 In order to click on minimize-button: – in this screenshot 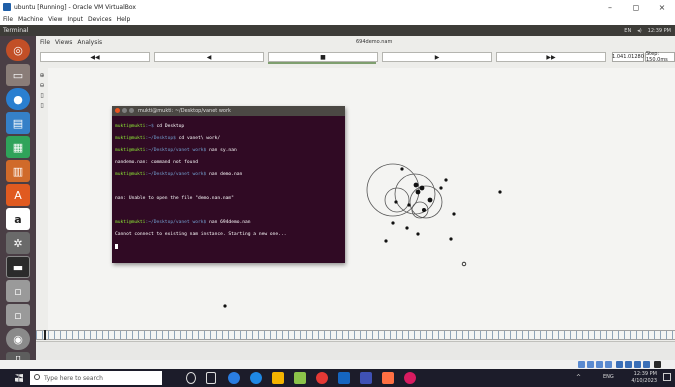, I will do `click(610, 7)`.